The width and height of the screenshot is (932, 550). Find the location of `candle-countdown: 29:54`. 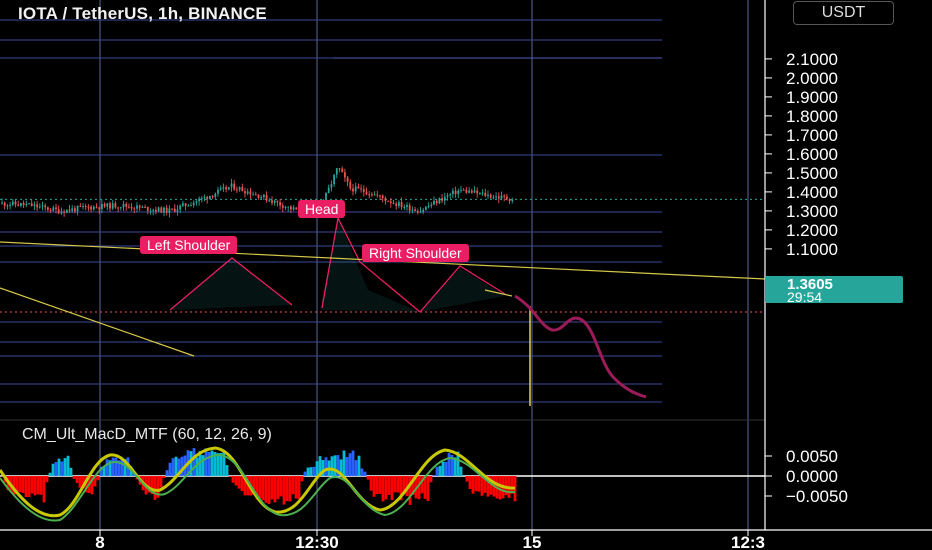

candle-countdown: 29:54 is located at coordinates (805, 297).